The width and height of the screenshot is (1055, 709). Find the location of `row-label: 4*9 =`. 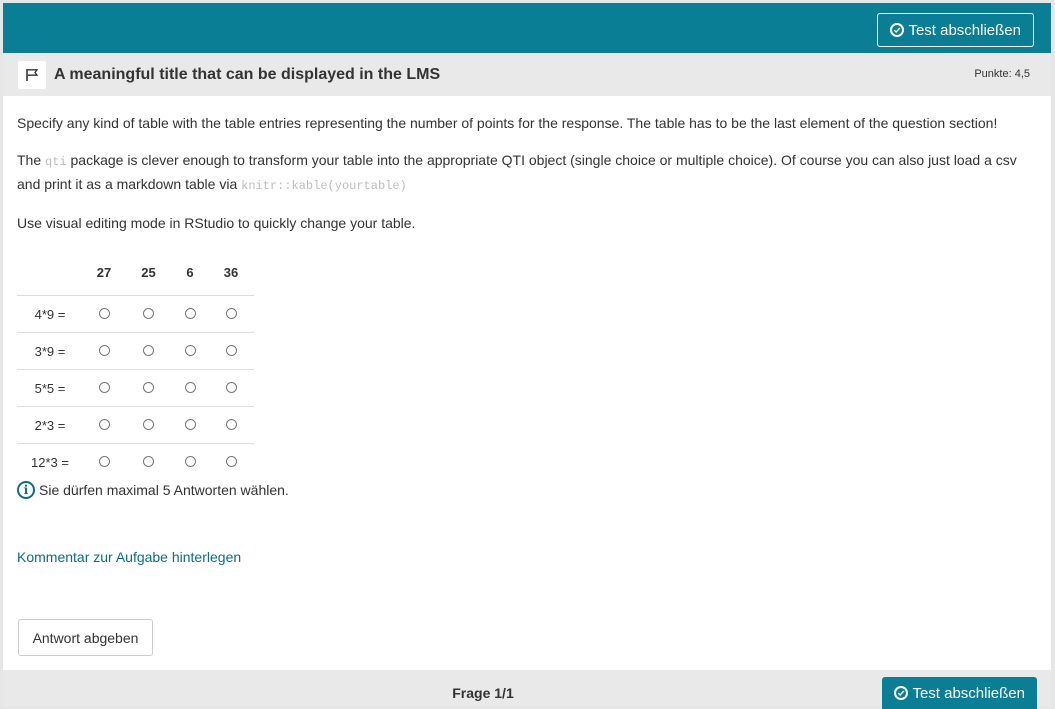

row-label: 4*9 = is located at coordinates (50, 314).